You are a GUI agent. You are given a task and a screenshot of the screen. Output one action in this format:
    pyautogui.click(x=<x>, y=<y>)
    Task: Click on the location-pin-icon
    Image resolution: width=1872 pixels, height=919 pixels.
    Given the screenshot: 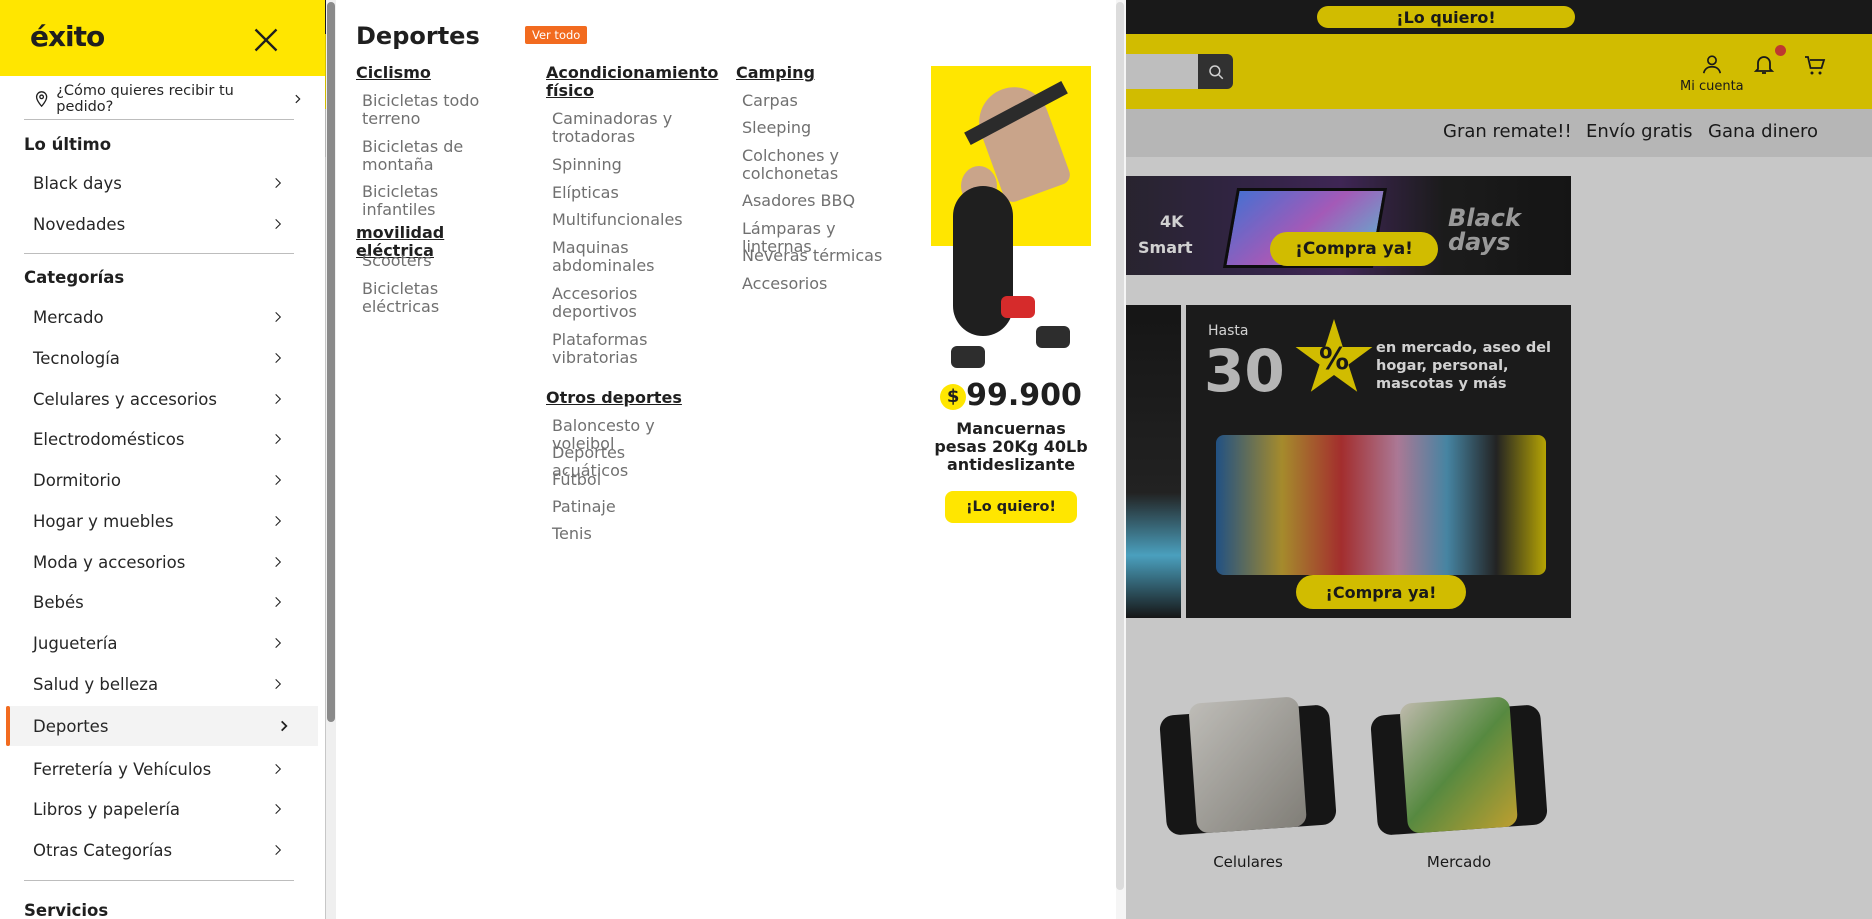 What is the action you would take?
    pyautogui.click(x=41, y=99)
    